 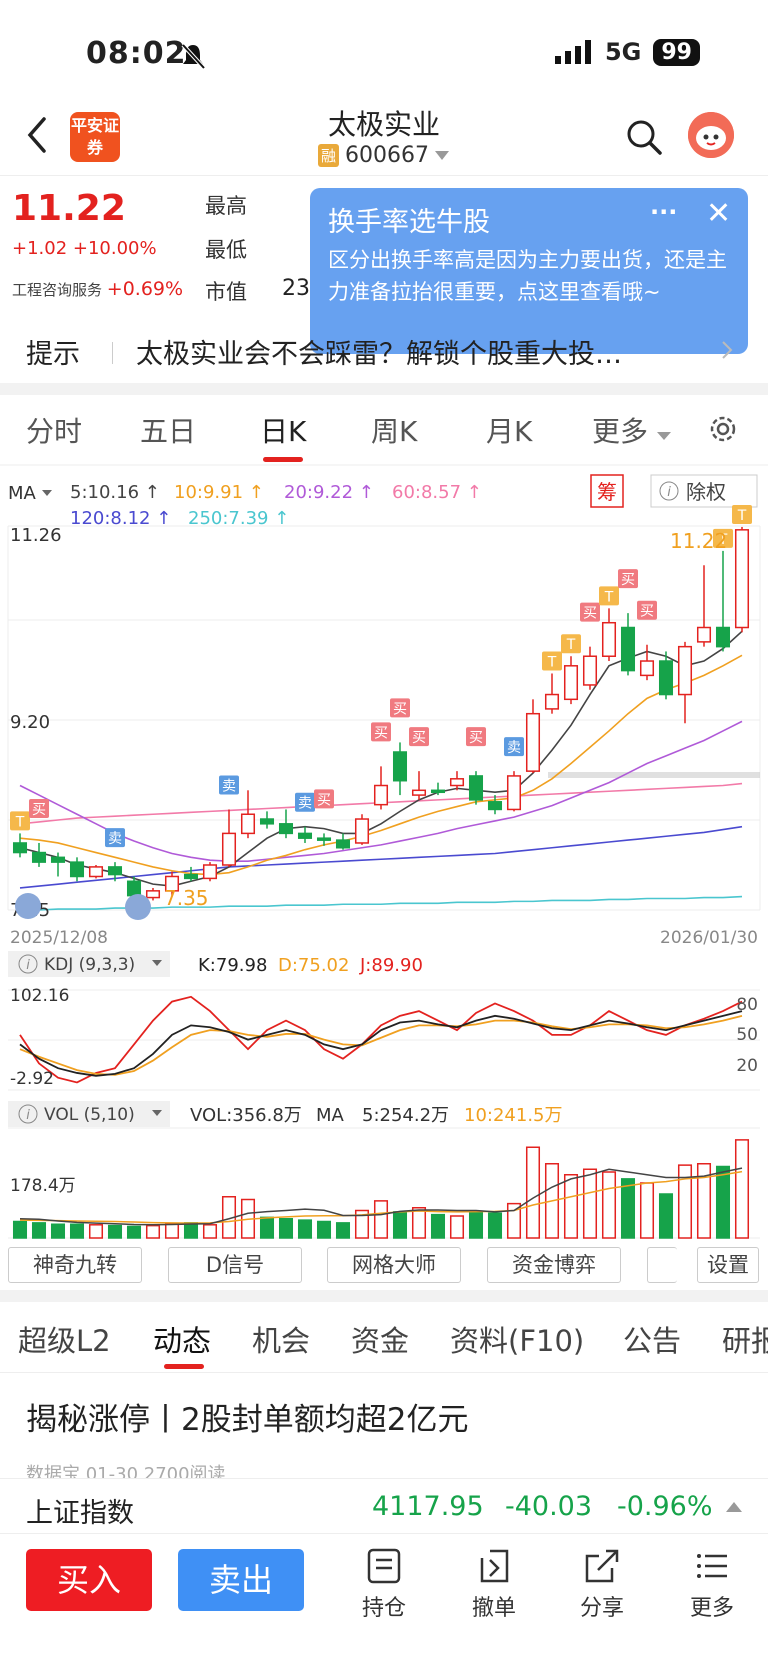 What do you see at coordinates (644, 137) in the screenshot?
I see `search-icon` at bounding box center [644, 137].